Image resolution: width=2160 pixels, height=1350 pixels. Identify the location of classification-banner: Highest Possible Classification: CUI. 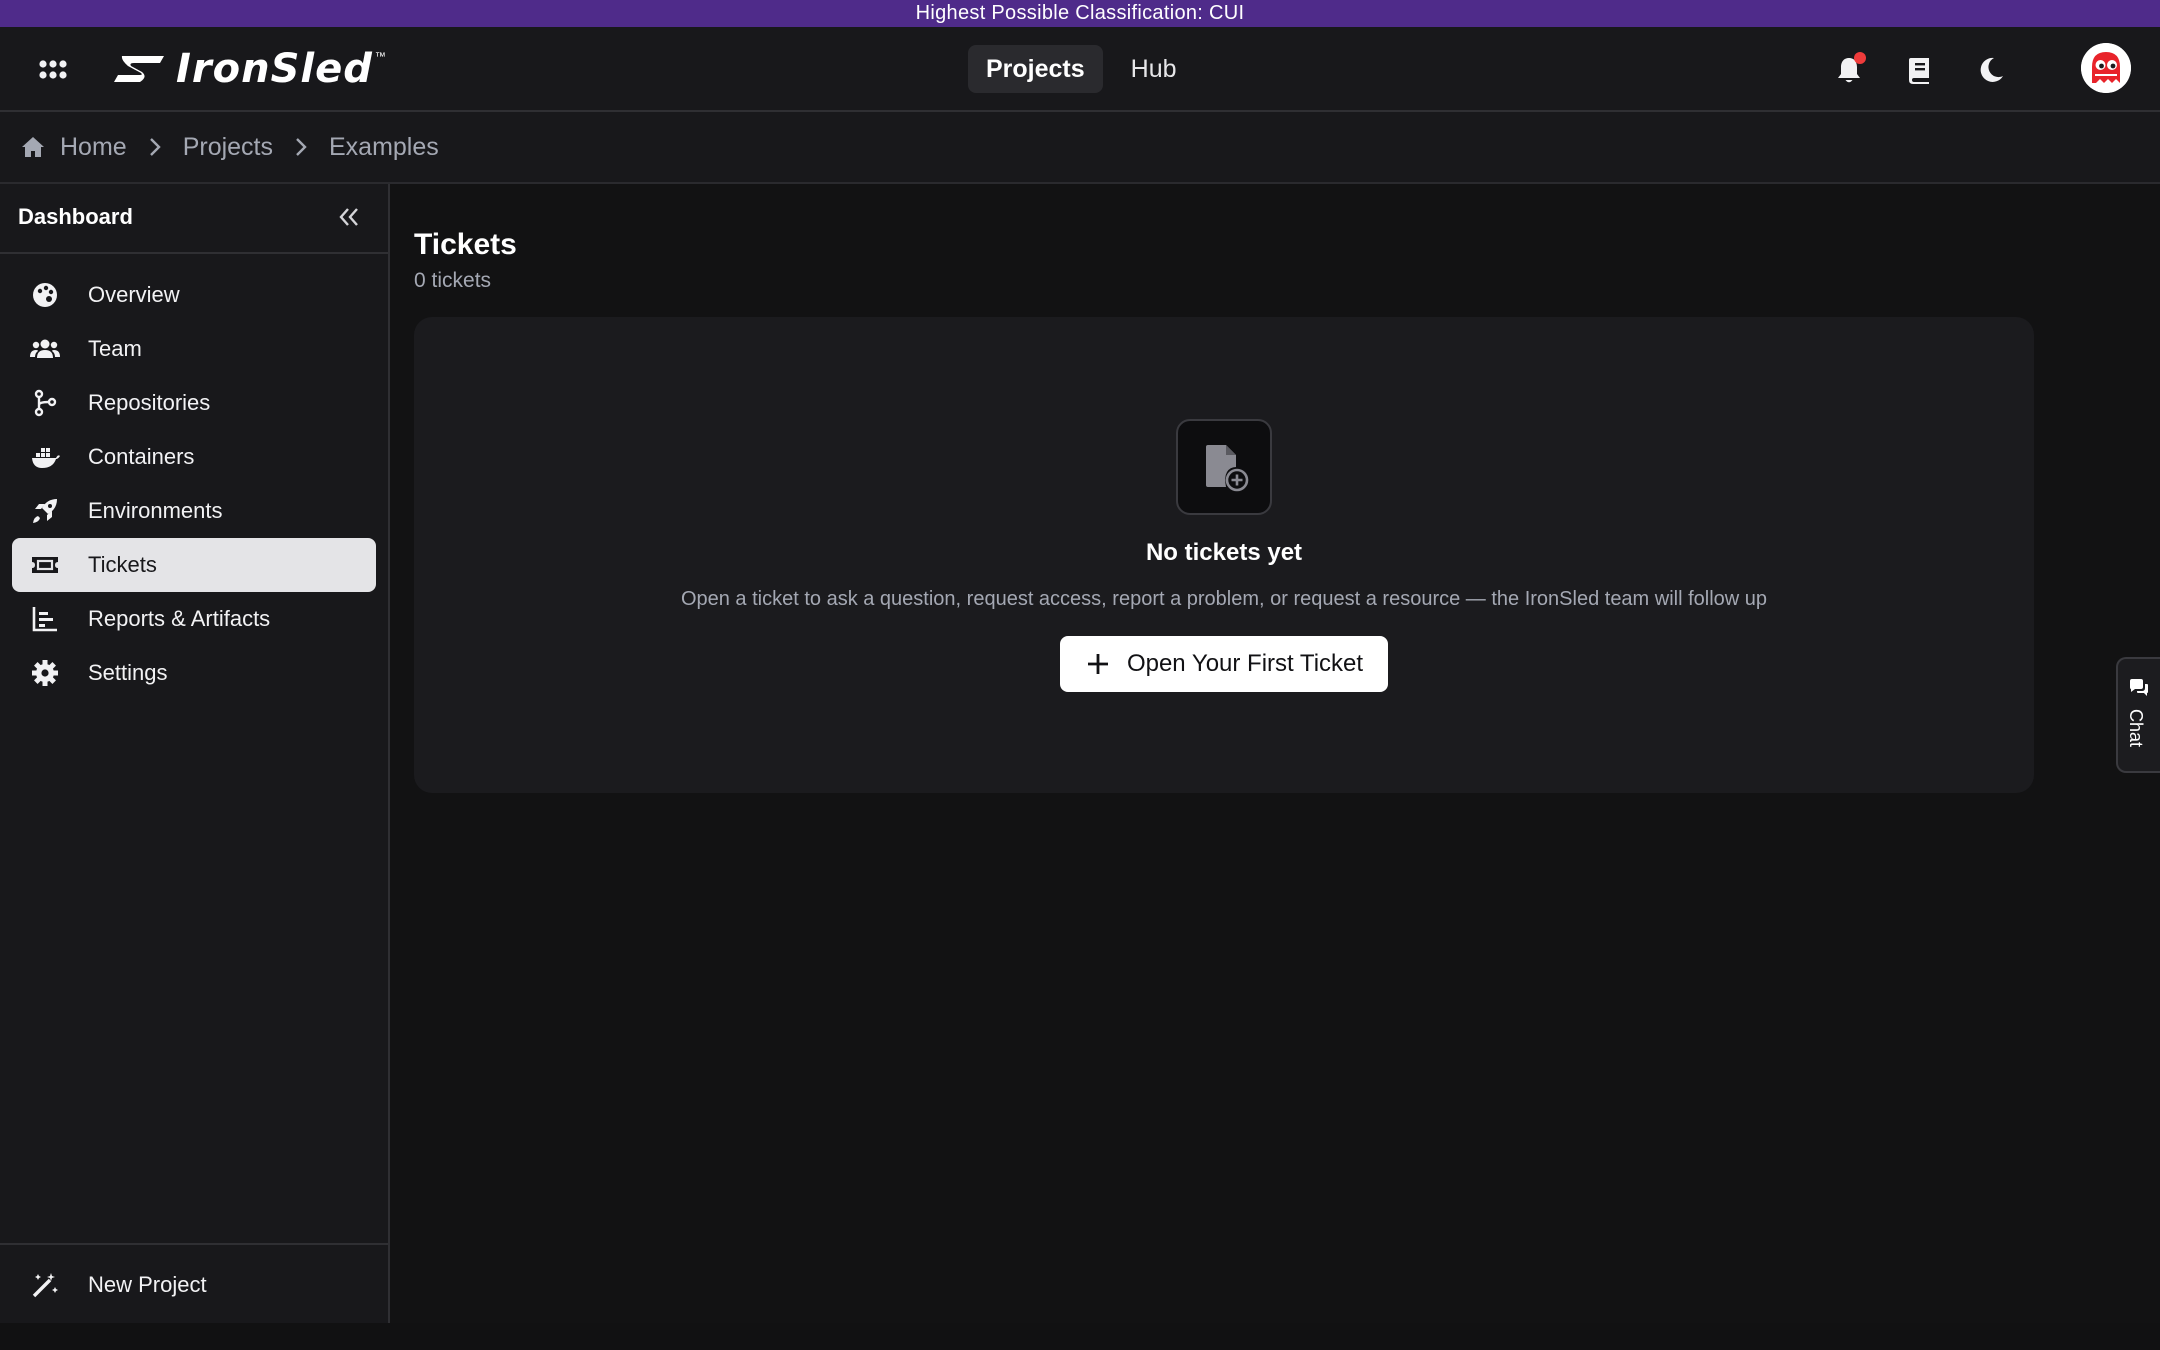
(1080, 13).